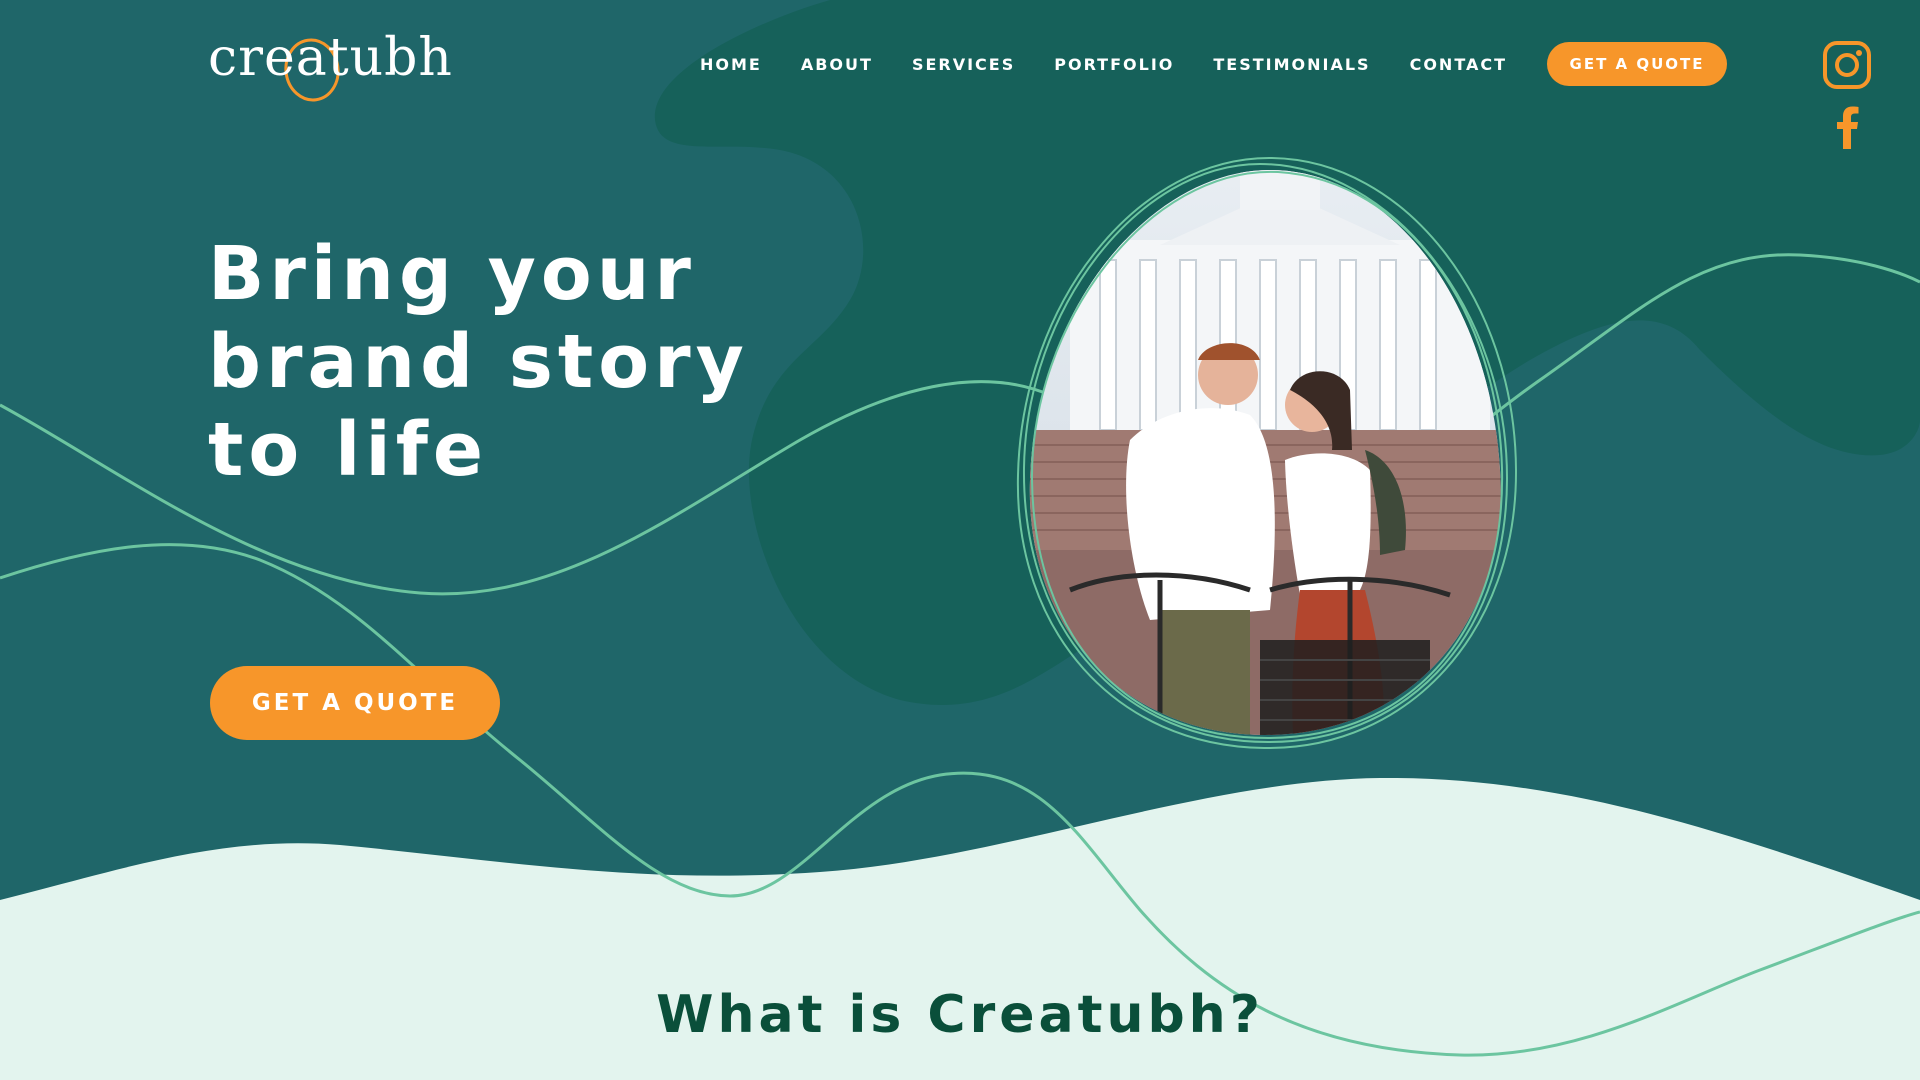 This screenshot has height=1080, width=1920. What do you see at coordinates (1267, 453) in the screenshot?
I see `hero-photo` at bounding box center [1267, 453].